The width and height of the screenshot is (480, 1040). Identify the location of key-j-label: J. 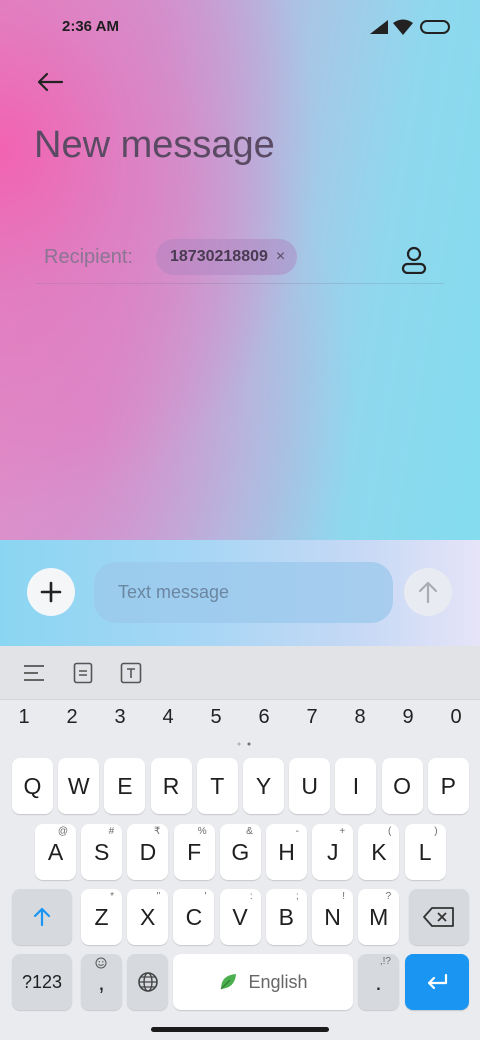
(332, 851).